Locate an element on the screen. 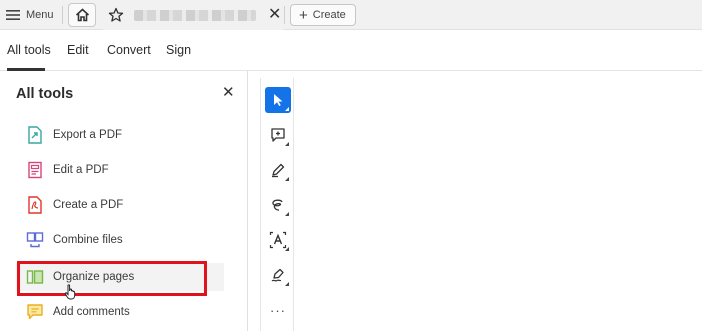 The height and width of the screenshot is (331, 702). sign-tool-button is located at coordinates (278, 275).